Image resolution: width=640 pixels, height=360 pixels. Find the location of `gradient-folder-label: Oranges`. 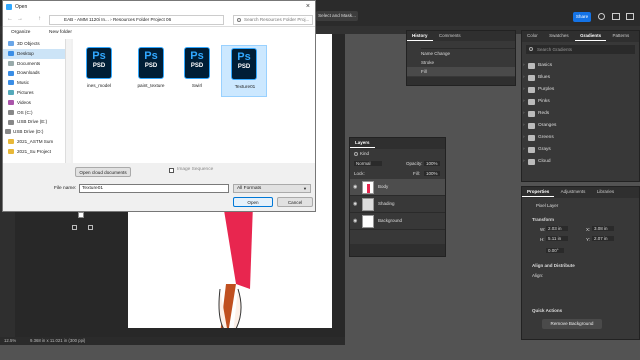

gradient-folder-label: Oranges is located at coordinates (547, 125).